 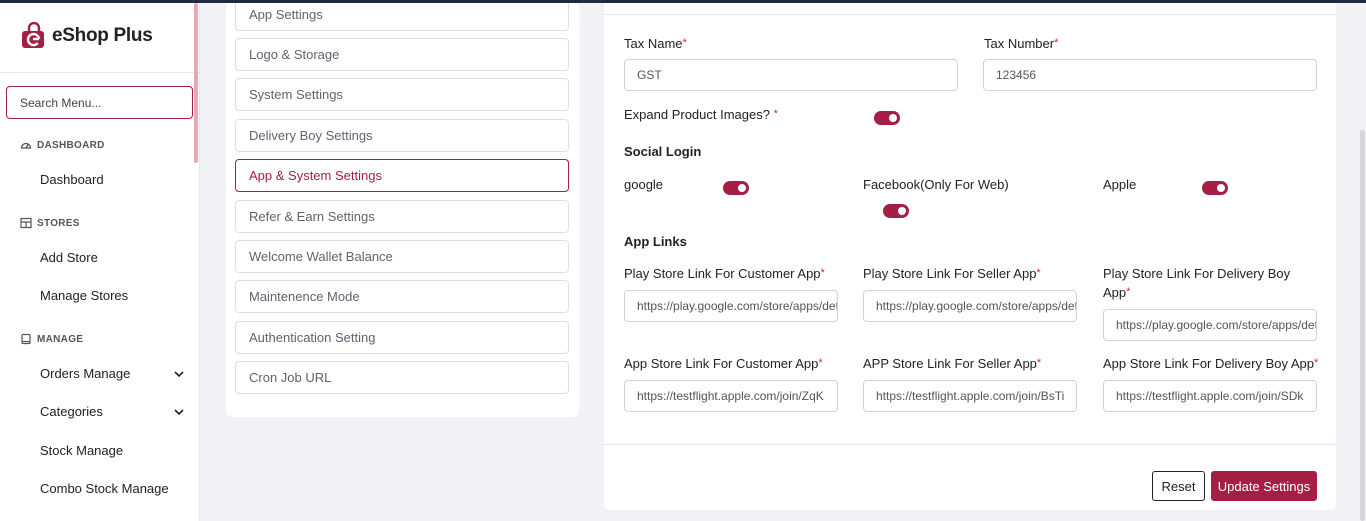 I want to click on label-text: Tax Number, so click(x=1019, y=43).